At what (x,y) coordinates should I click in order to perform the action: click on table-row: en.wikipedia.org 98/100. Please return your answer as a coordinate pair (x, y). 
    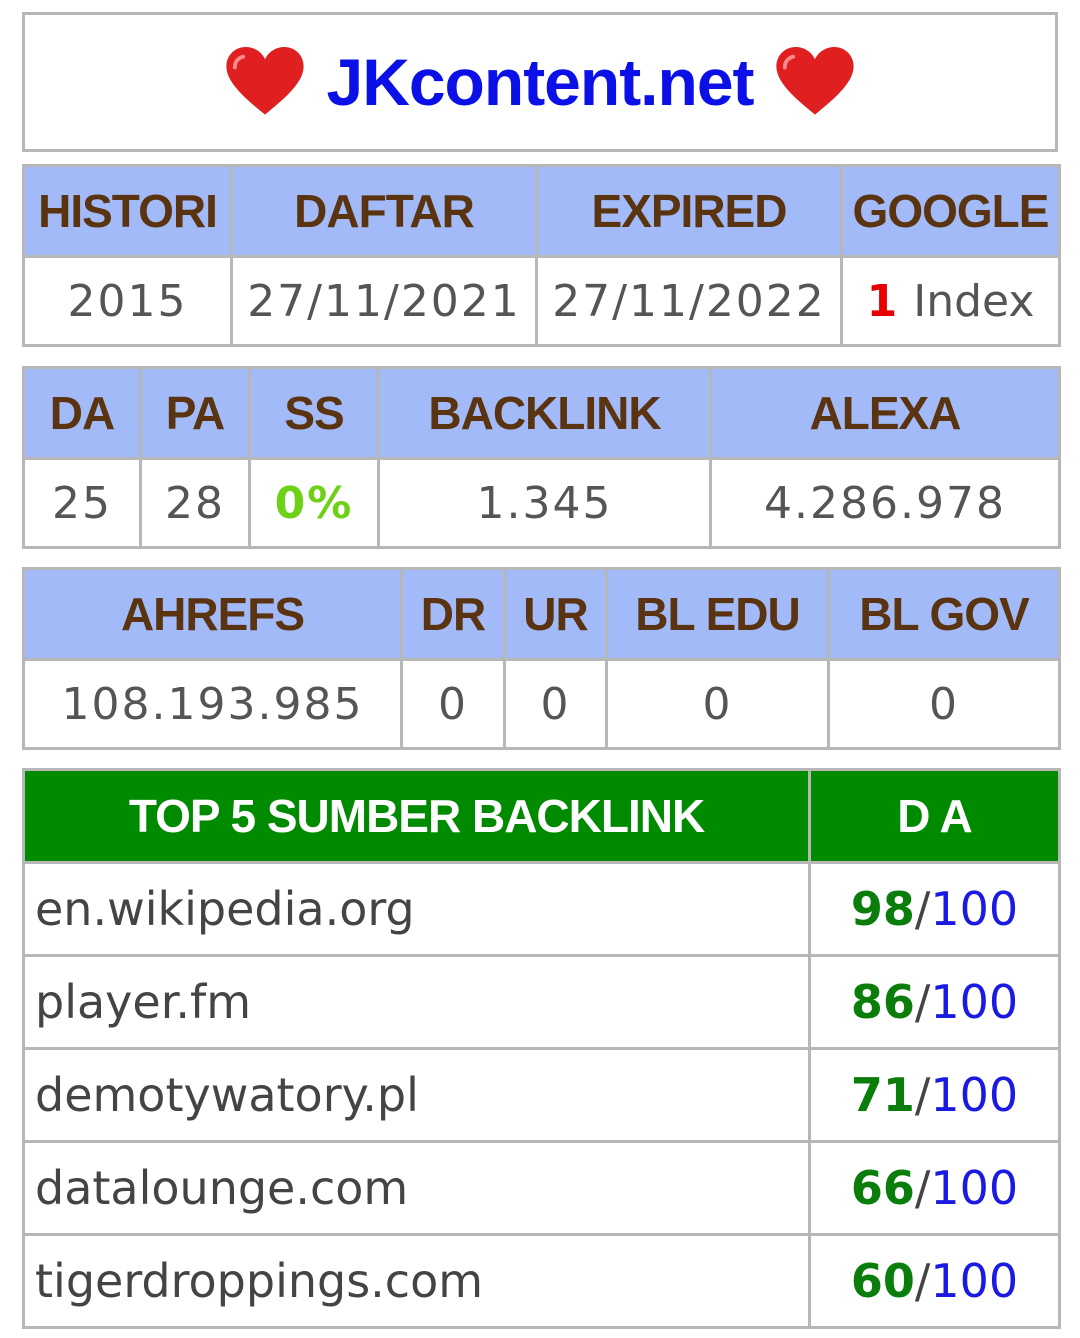
    Looking at the image, I should click on (541, 909).